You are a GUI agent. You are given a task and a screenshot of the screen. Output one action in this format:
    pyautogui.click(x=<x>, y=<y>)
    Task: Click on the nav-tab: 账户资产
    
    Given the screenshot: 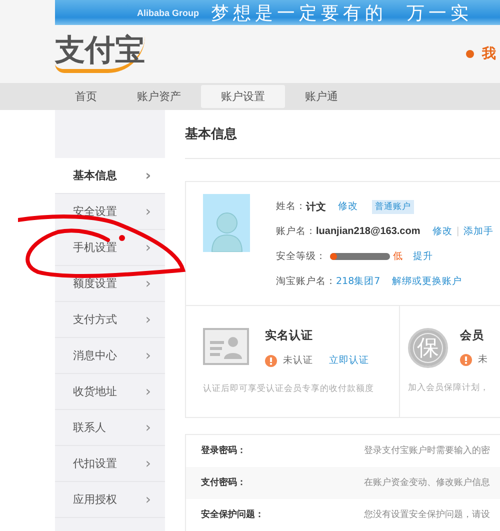 What is the action you would take?
    pyautogui.click(x=159, y=96)
    